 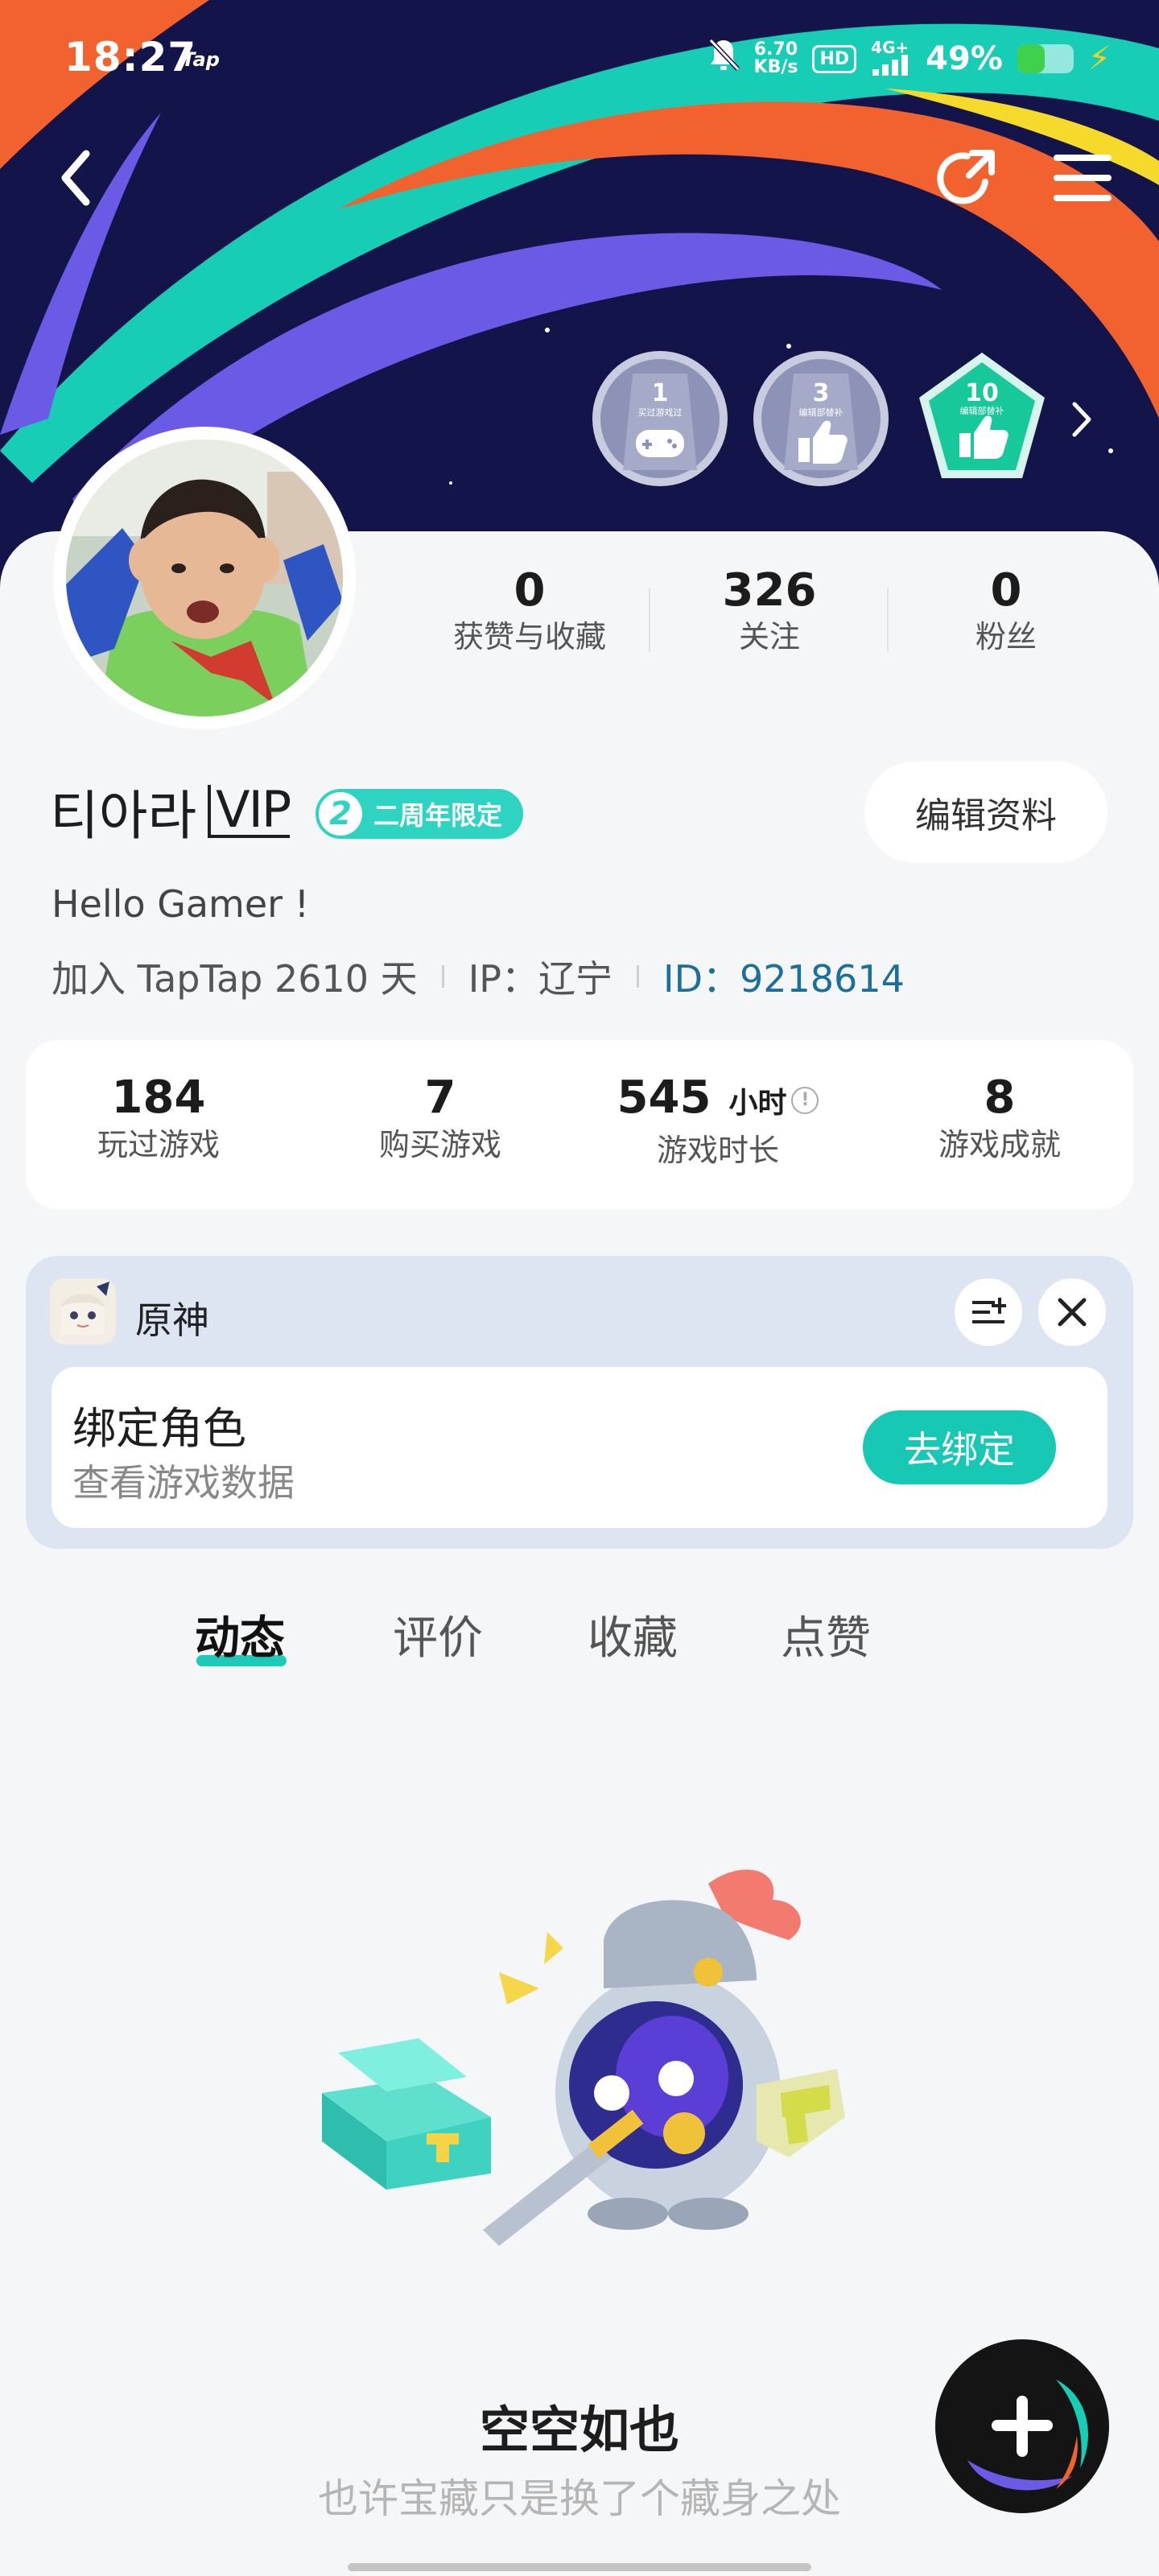 I want to click on signal-indicator: 4G+, so click(x=891, y=58).